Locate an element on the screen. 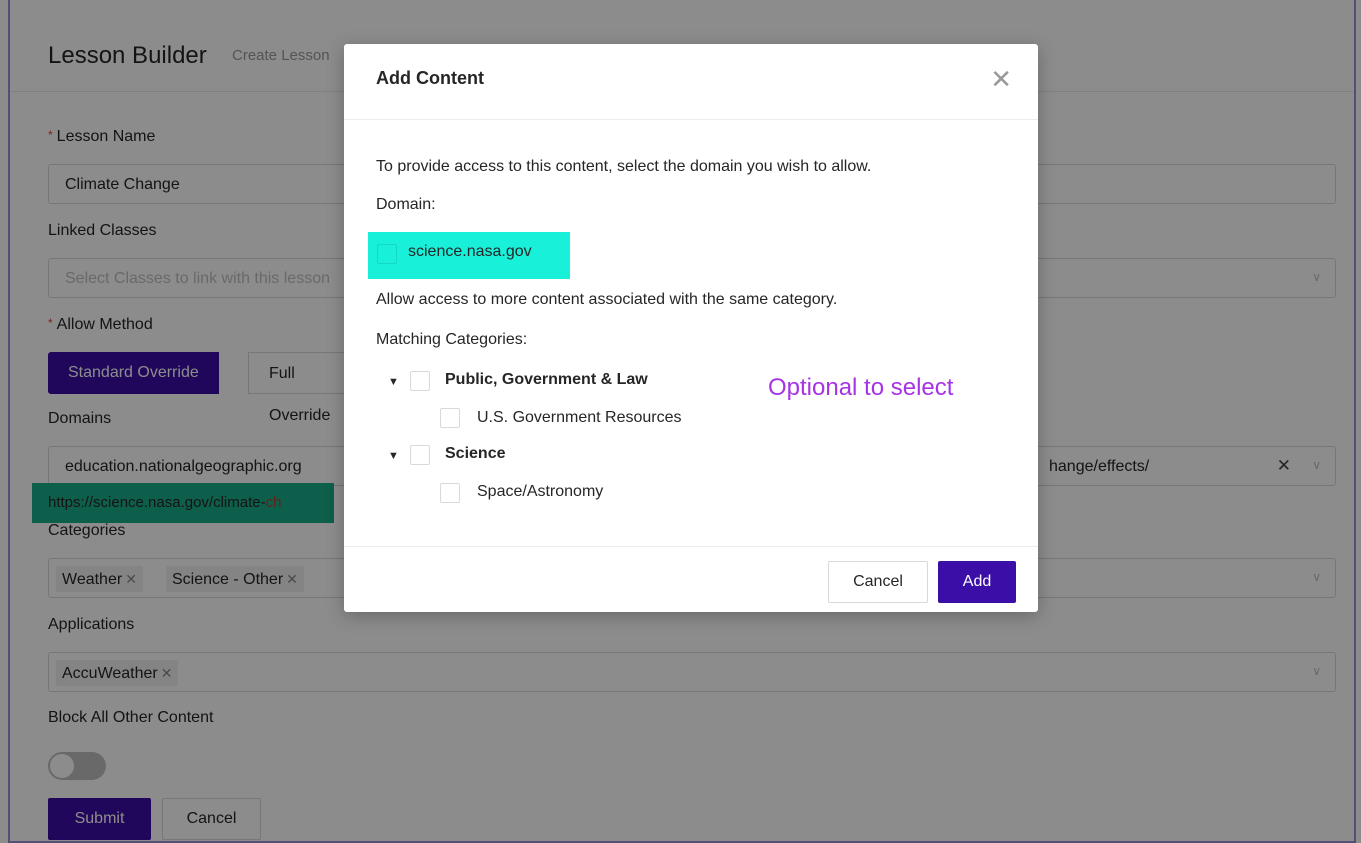  modal-header: Add Content ✕ is located at coordinates (691, 82).